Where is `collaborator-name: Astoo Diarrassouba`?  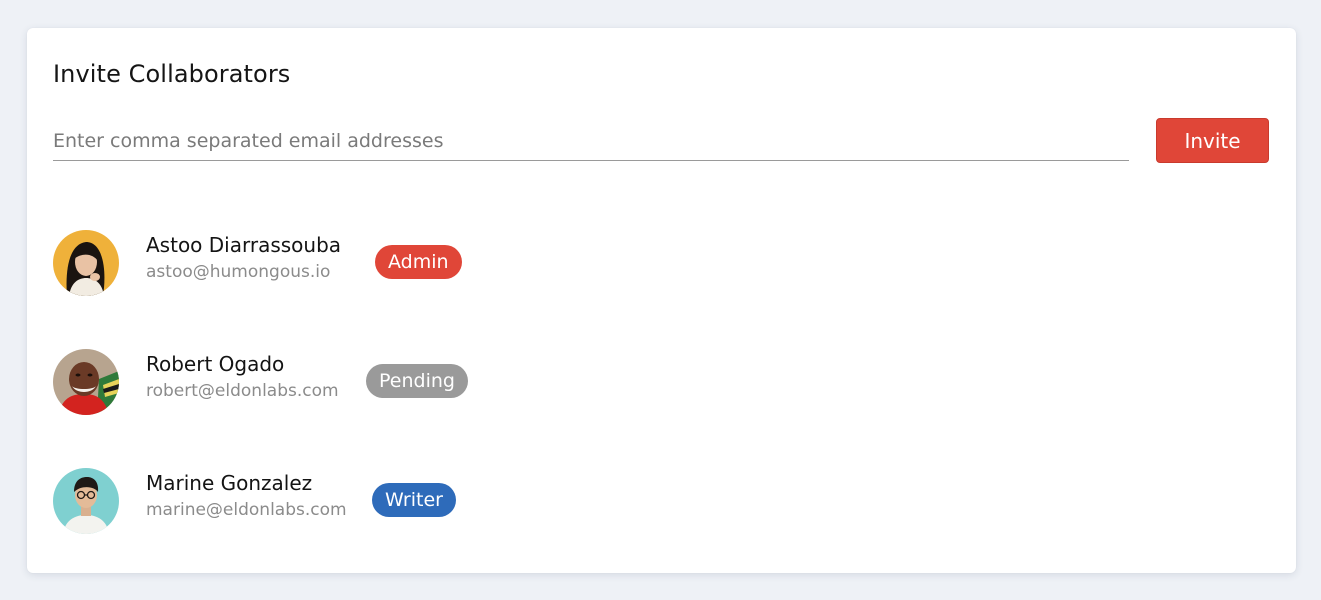
collaborator-name: Astoo Diarrassouba is located at coordinates (244, 245).